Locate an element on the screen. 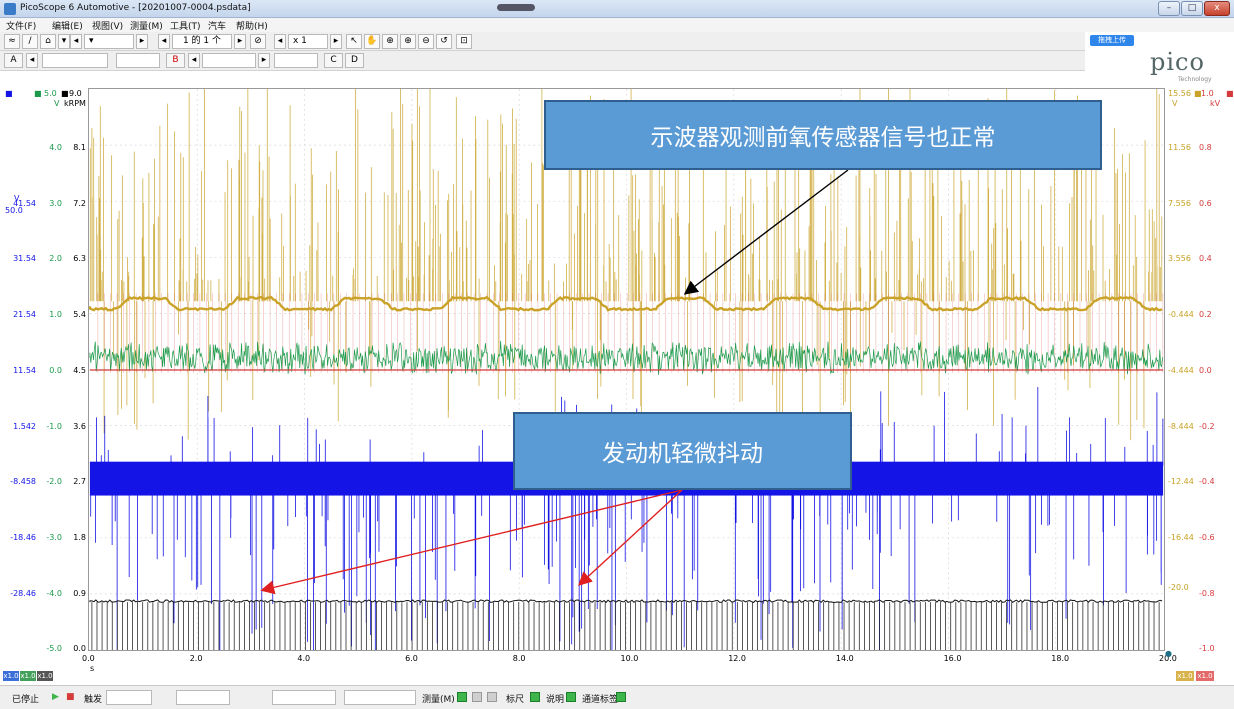  menu-automotive: 汽车 is located at coordinates (217, 25).